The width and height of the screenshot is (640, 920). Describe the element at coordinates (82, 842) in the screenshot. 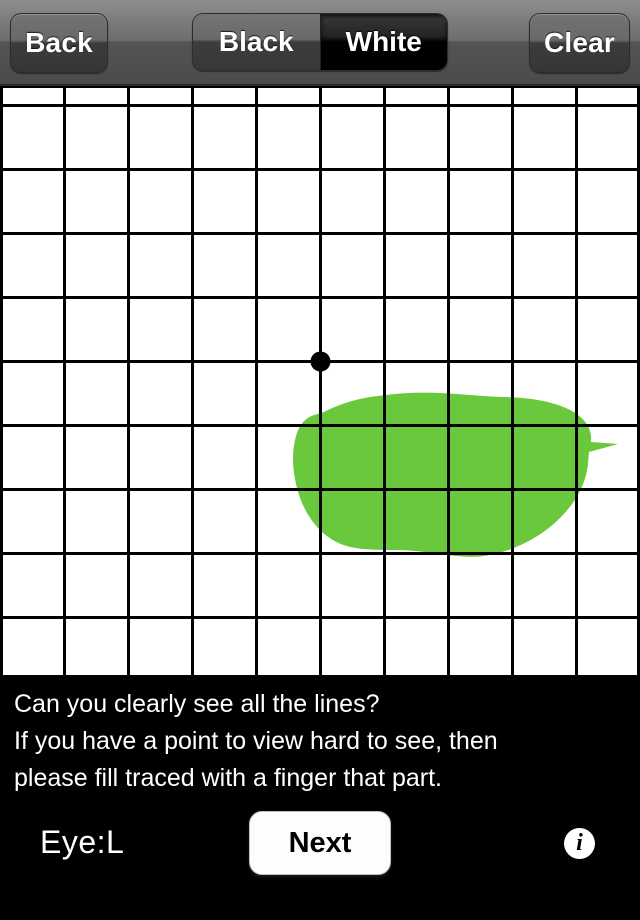

I see `eye-label: Eye:L` at that location.